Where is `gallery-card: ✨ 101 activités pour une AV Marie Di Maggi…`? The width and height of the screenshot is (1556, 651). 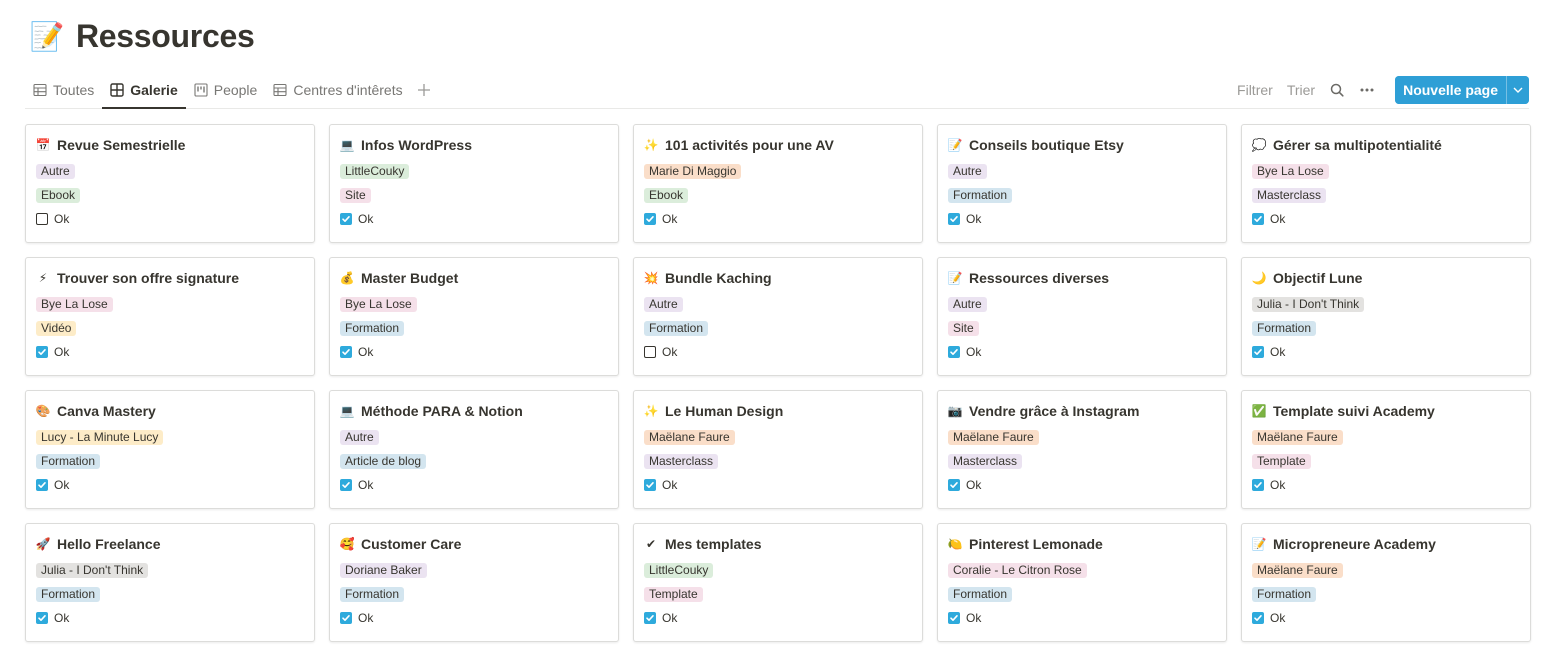
gallery-card: ✨ 101 activités pour une AV Marie Di Maggi… is located at coordinates (778, 183).